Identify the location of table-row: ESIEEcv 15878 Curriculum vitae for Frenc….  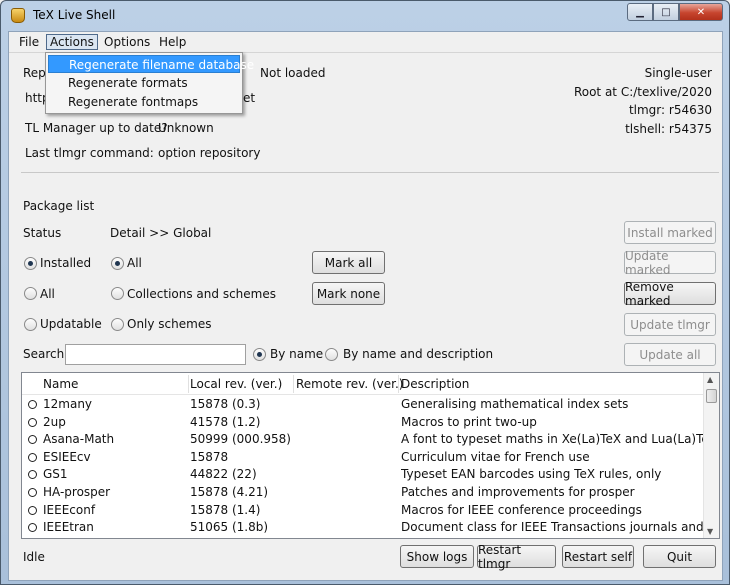
(363, 458).